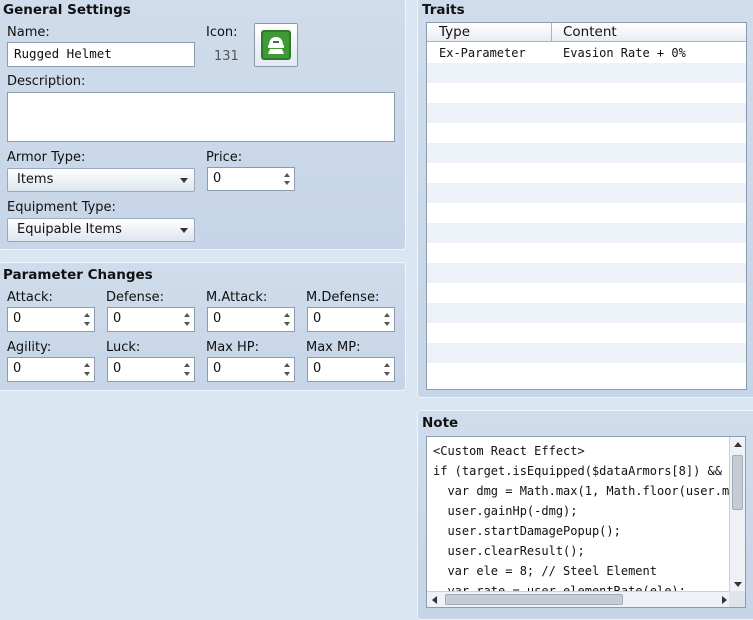  Describe the element at coordinates (224, 157) in the screenshot. I see `price-label: Price:` at that location.